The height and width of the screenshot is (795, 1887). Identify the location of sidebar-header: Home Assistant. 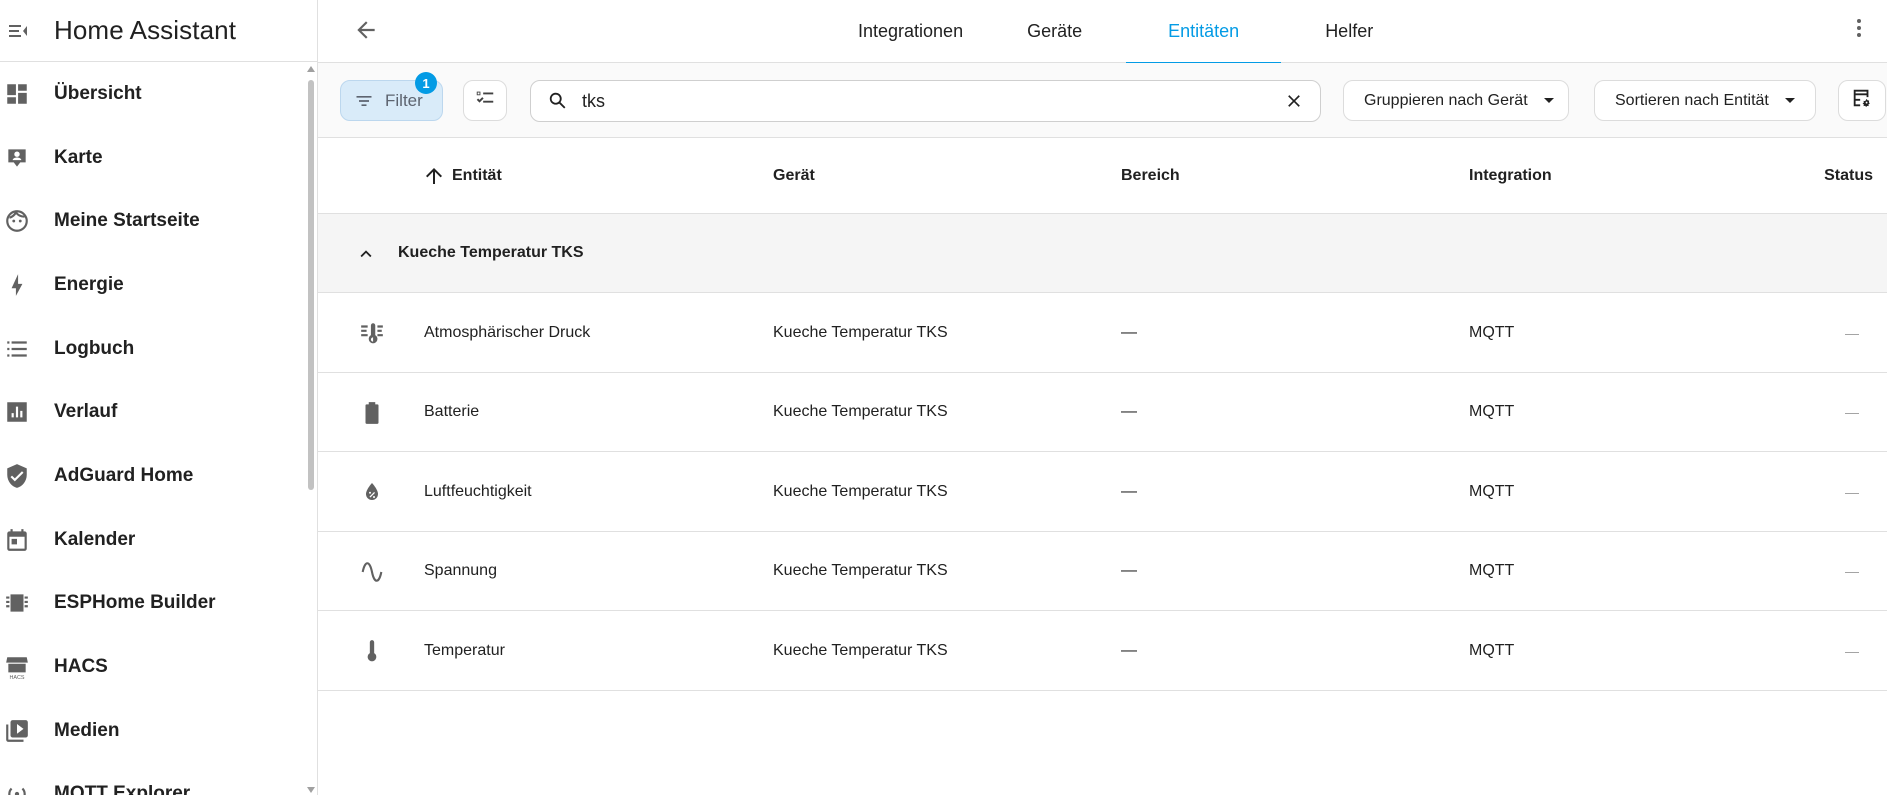
(158, 31).